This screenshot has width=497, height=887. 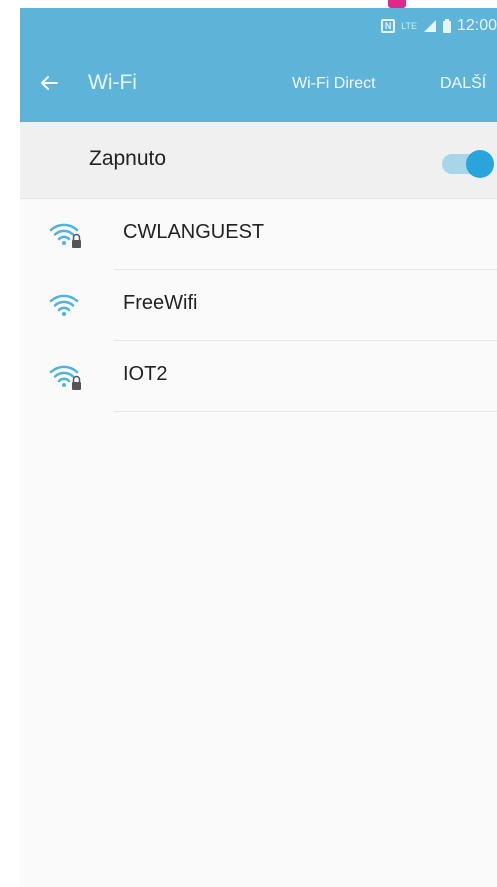 I want to click on back-button, so click(x=49, y=85).